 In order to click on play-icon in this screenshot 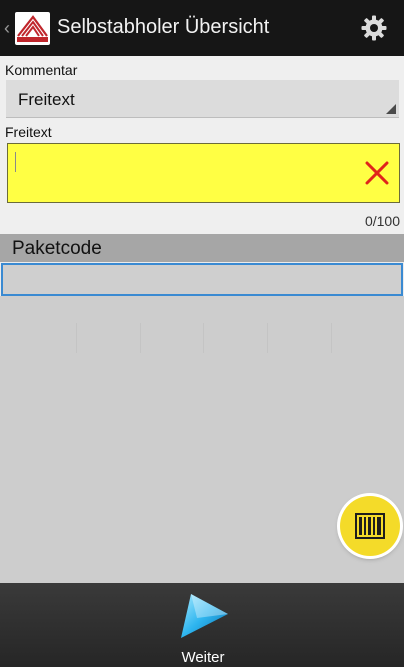, I will do `click(204, 616)`.